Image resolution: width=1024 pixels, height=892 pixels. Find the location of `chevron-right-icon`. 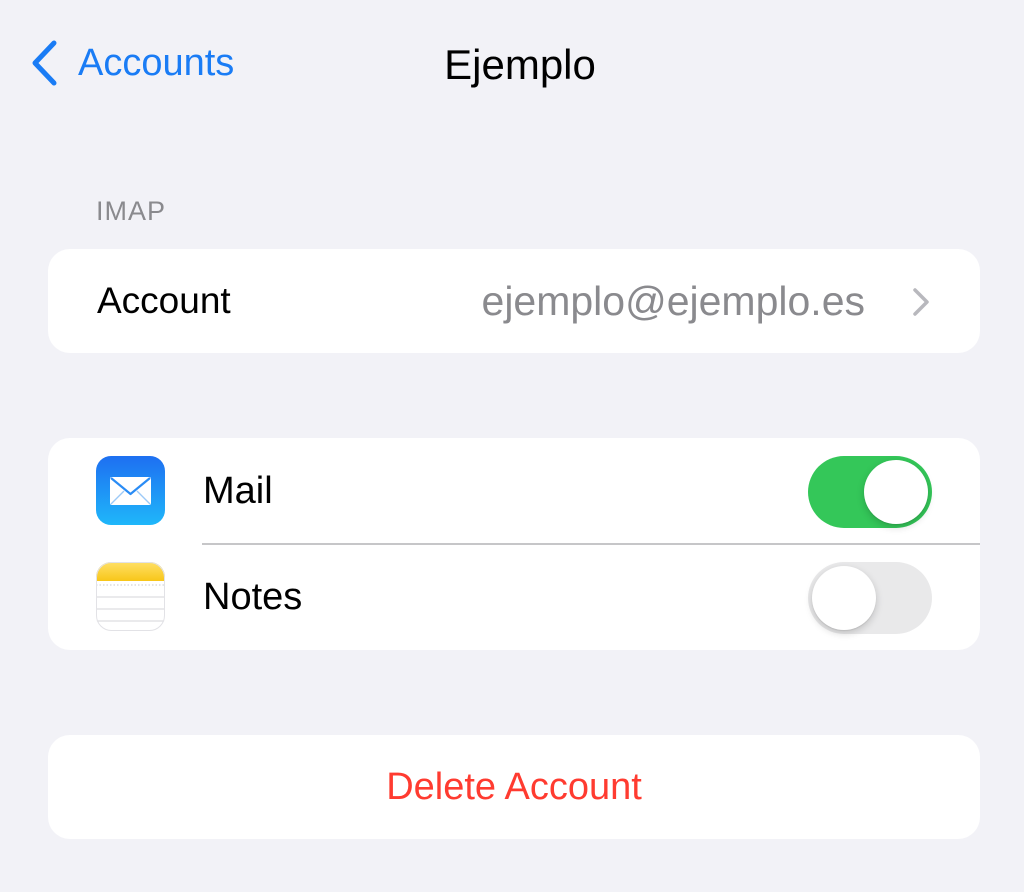

chevron-right-icon is located at coordinates (921, 304).